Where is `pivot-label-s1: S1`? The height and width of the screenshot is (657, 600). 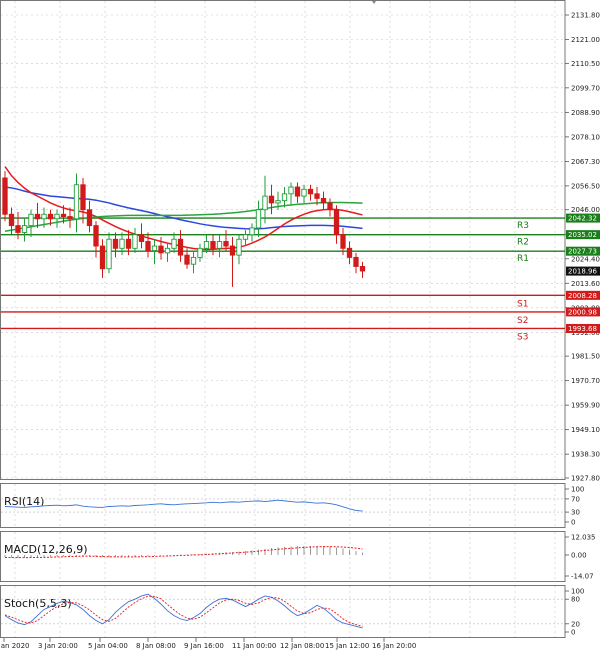
pivot-label-s1: S1 is located at coordinates (522, 304).